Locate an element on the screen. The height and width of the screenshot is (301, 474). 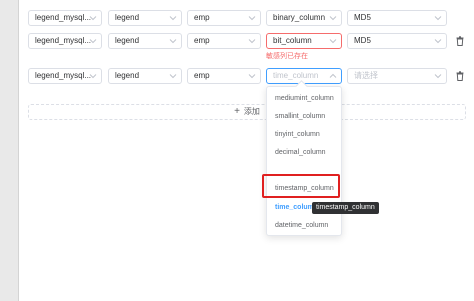
add-row-button: + 添加 is located at coordinates (247, 112).